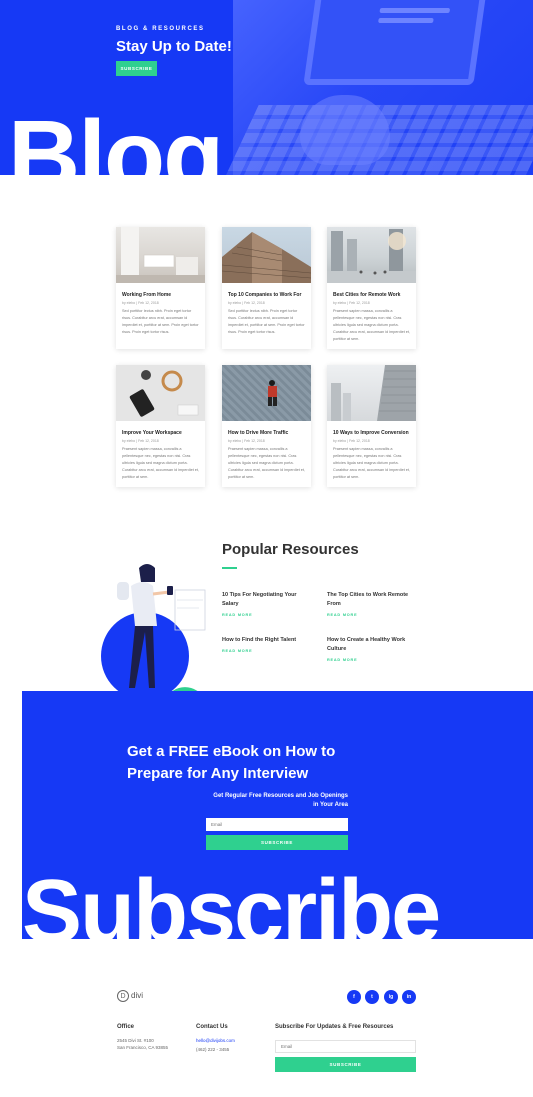  Describe the element at coordinates (267, 640) in the screenshot. I see `resource-title: How to Find the Right Talent` at that location.